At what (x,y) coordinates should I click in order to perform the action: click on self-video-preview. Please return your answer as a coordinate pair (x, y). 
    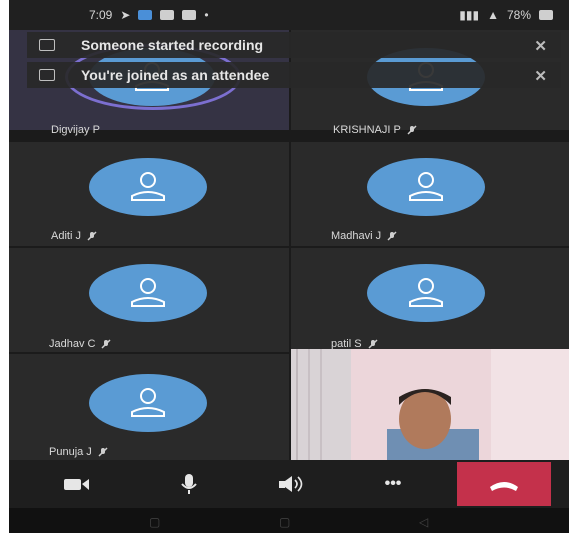
    Looking at the image, I should click on (430, 404).